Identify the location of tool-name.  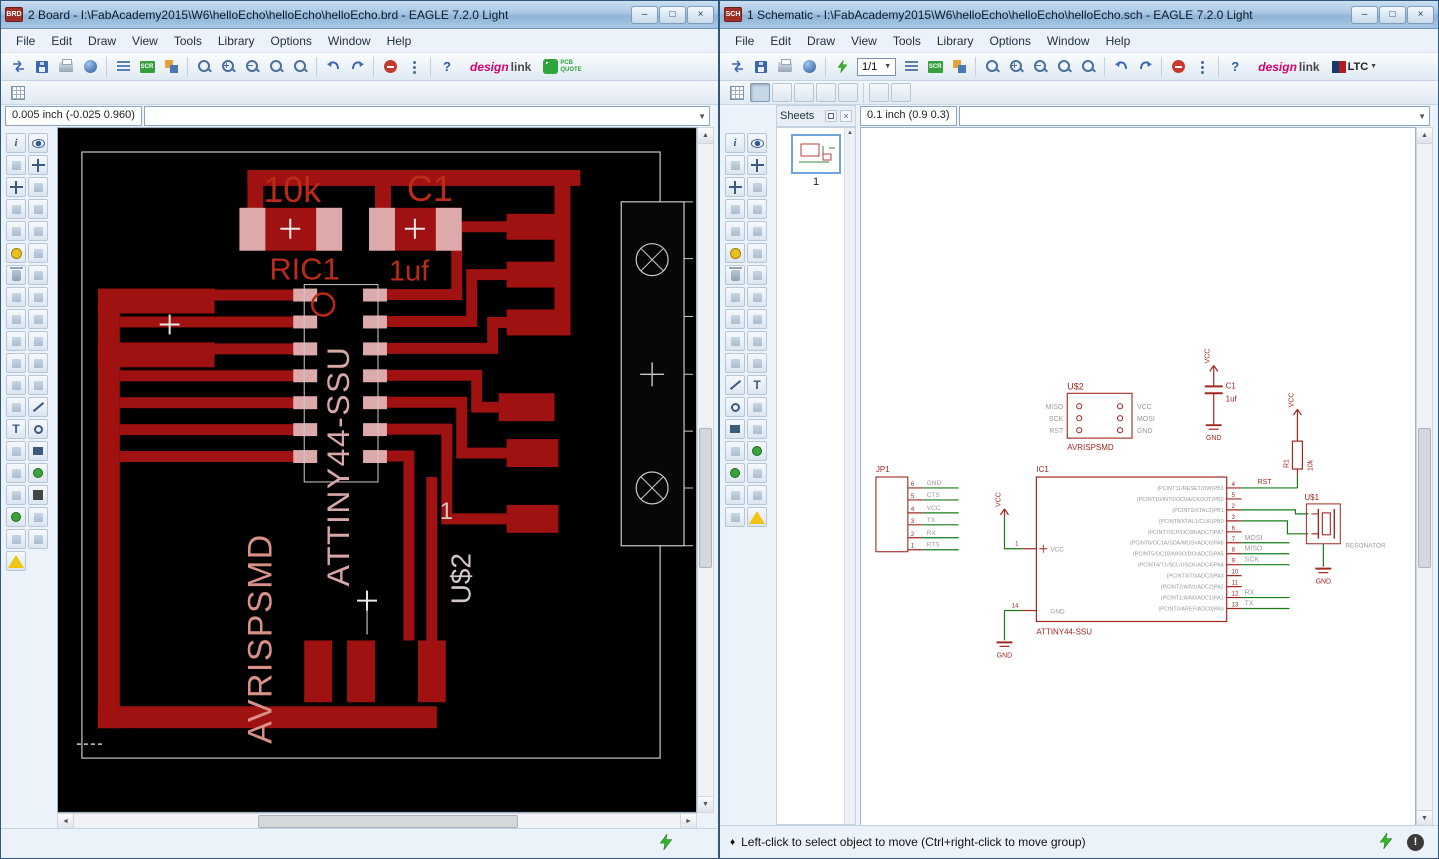
(38, 319).